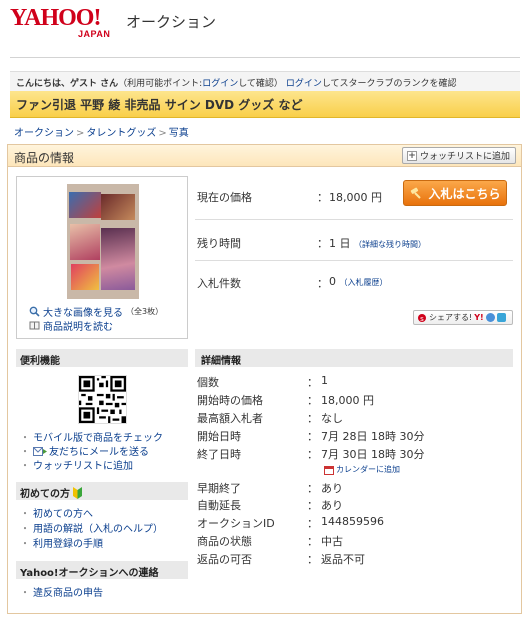 This screenshot has width=530, height=624. Describe the element at coordinates (220, 84) in the screenshot. I see `login-link: ログイン` at that location.